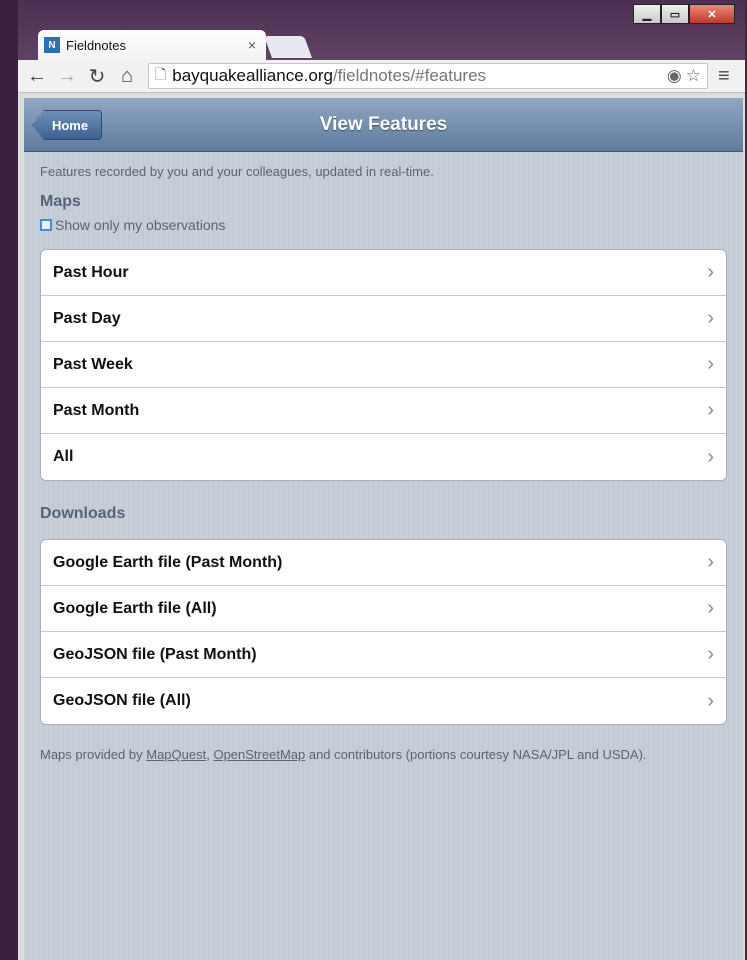  What do you see at coordinates (712, 14) in the screenshot?
I see `window-close-button: ✕` at bounding box center [712, 14].